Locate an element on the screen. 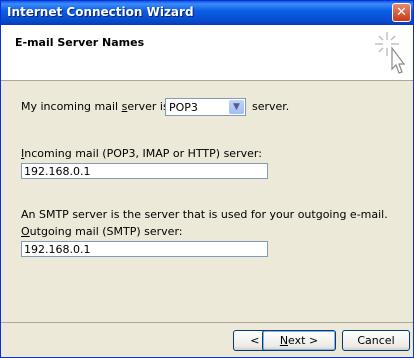  outgoing-server-label: Outgoing mail (SMTP) server: is located at coordinates (102, 231).